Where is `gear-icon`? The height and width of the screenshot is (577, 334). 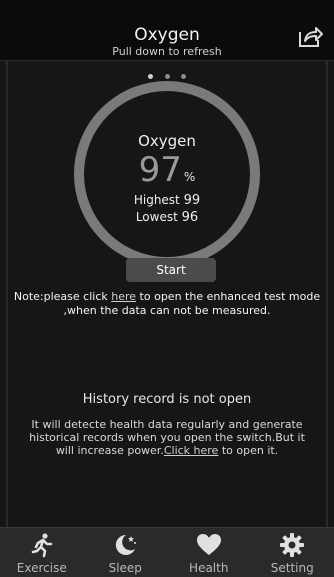
gear-icon is located at coordinates (292, 545).